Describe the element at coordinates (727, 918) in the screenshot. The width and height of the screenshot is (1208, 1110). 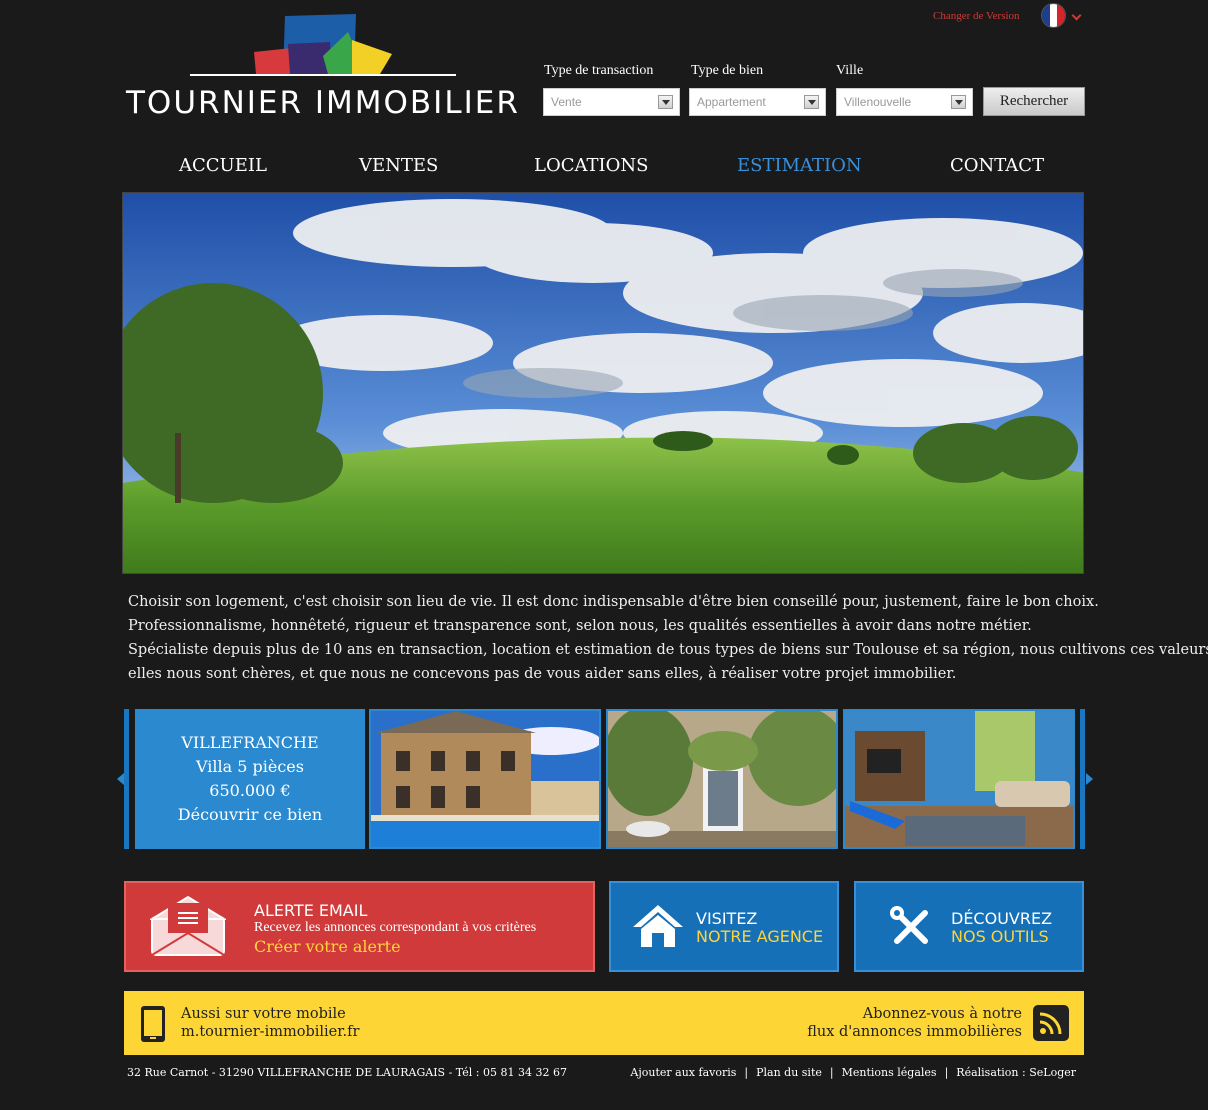
I see `visit-agency-line1: VISITEZ` at that location.